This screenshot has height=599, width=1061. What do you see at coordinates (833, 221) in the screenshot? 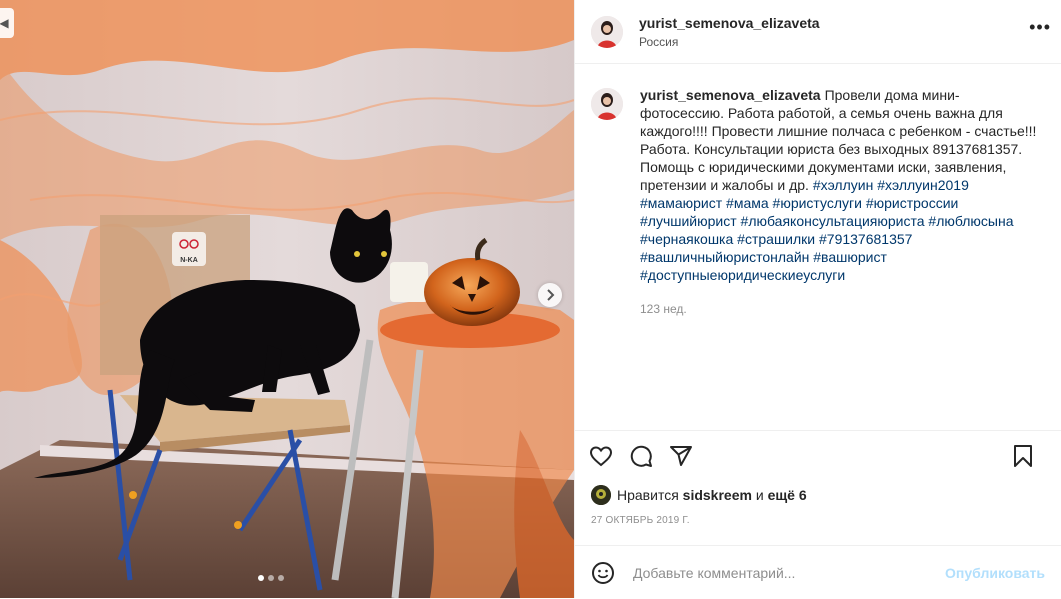
I see `hashtag-link: #любаяконсультацияюриста` at bounding box center [833, 221].